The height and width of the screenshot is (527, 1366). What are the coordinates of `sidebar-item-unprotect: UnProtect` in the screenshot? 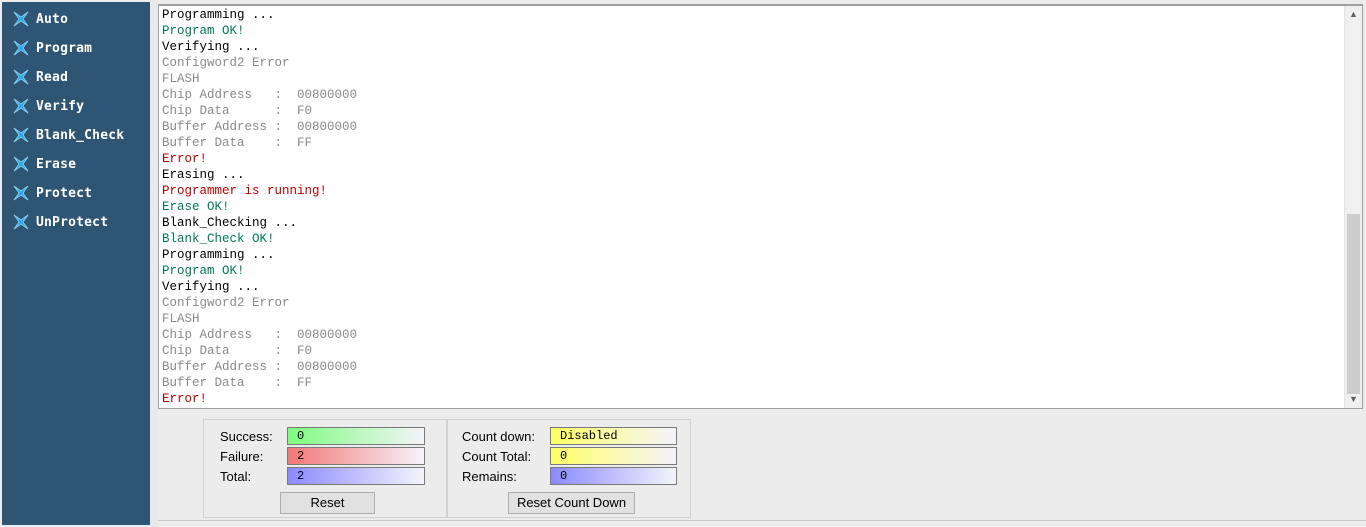 It's located at (76, 222).